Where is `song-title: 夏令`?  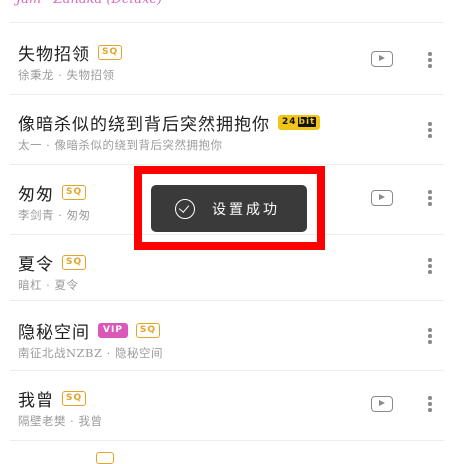 song-title: 夏令 is located at coordinates (36, 265).